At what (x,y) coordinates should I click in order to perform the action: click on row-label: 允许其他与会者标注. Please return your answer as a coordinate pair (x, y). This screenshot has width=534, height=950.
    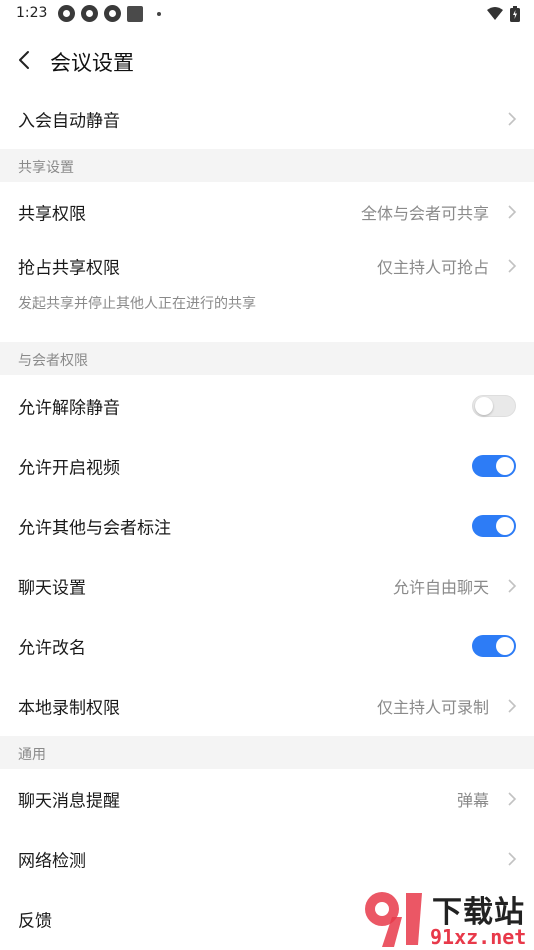
    Looking at the image, I should click on (94, 528).